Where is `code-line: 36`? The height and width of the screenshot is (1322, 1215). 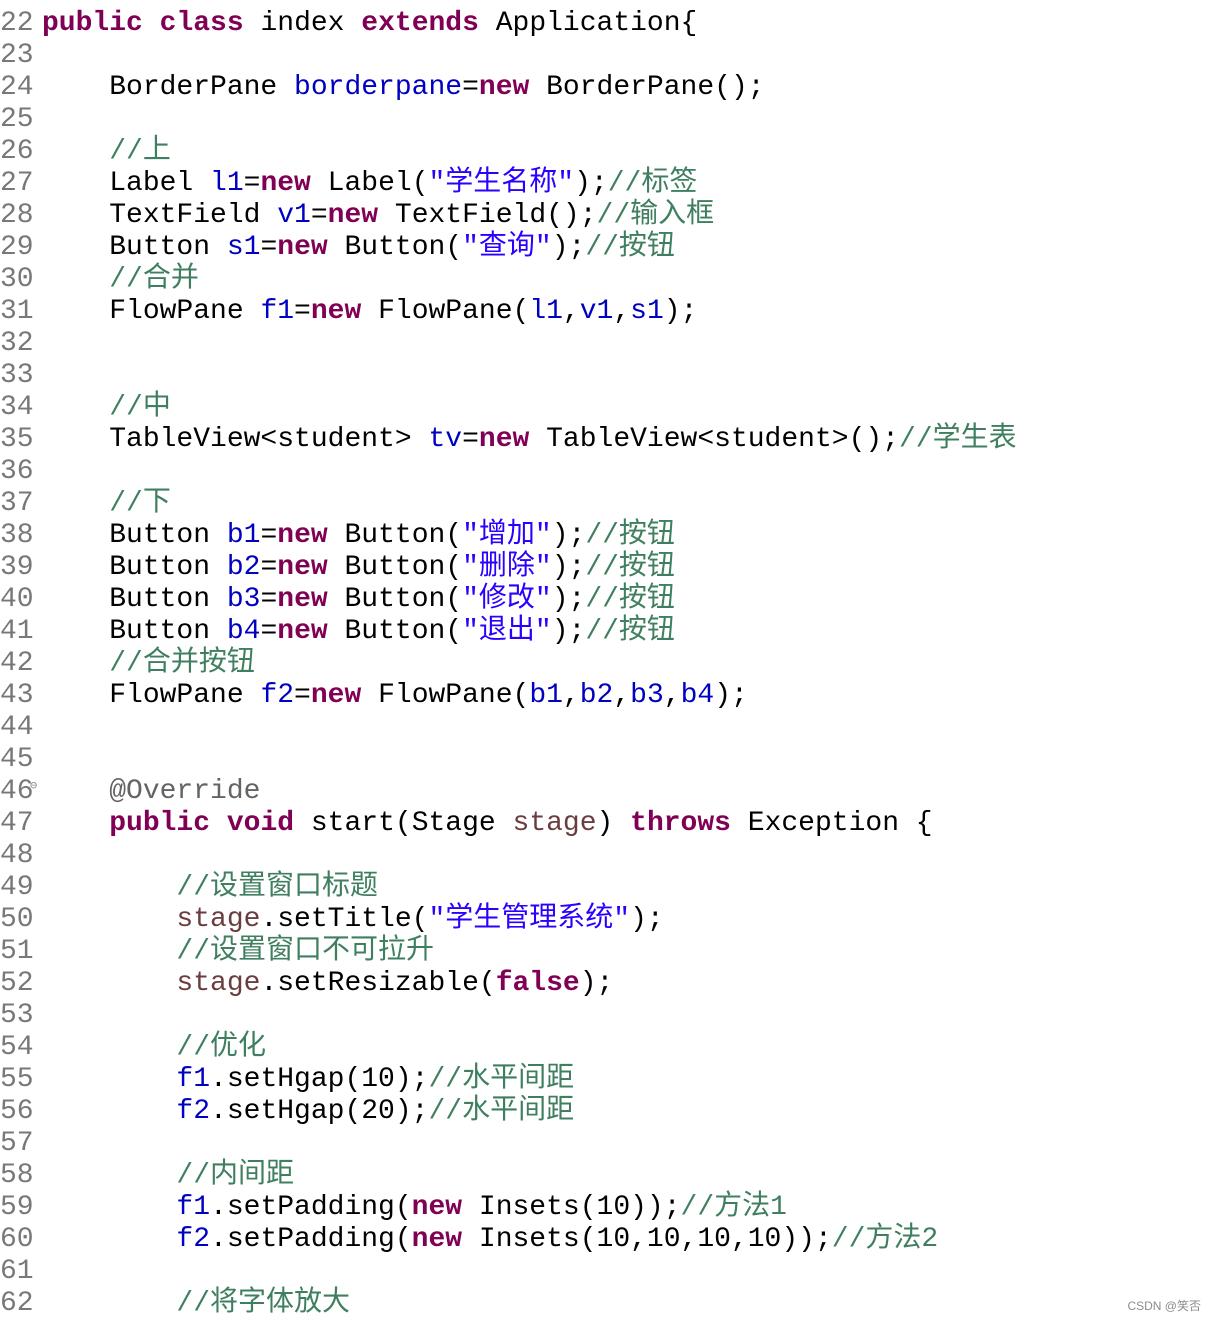 code-line: 36 is located at coordinates (21, 472).